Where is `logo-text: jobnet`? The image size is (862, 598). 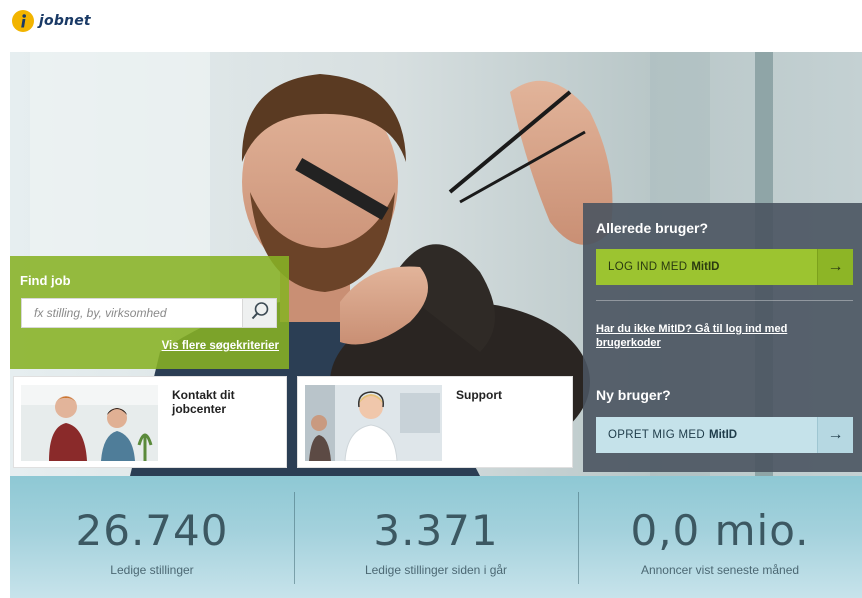
logo-text: jobnet is located at coordinates (65, 21).